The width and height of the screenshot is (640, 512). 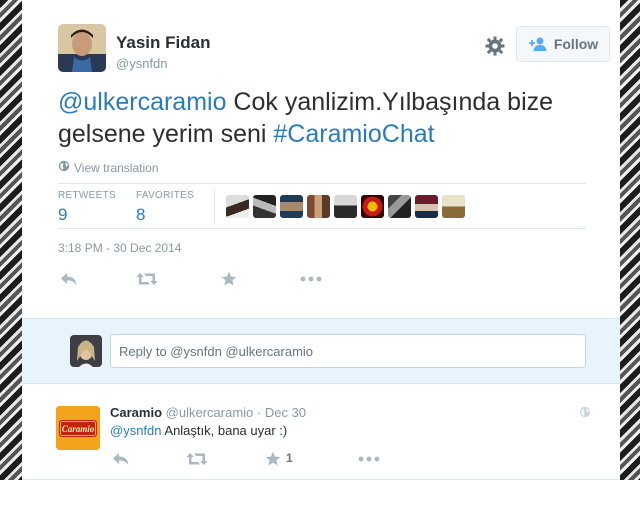 I want to click on add-user-icon, so click(x=538, y=44).